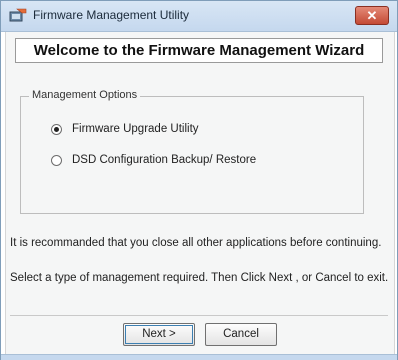 This screenshot has height=360, width=398. I want to click on option-label: Firmware Upgrade Utility, so click(135, 129).